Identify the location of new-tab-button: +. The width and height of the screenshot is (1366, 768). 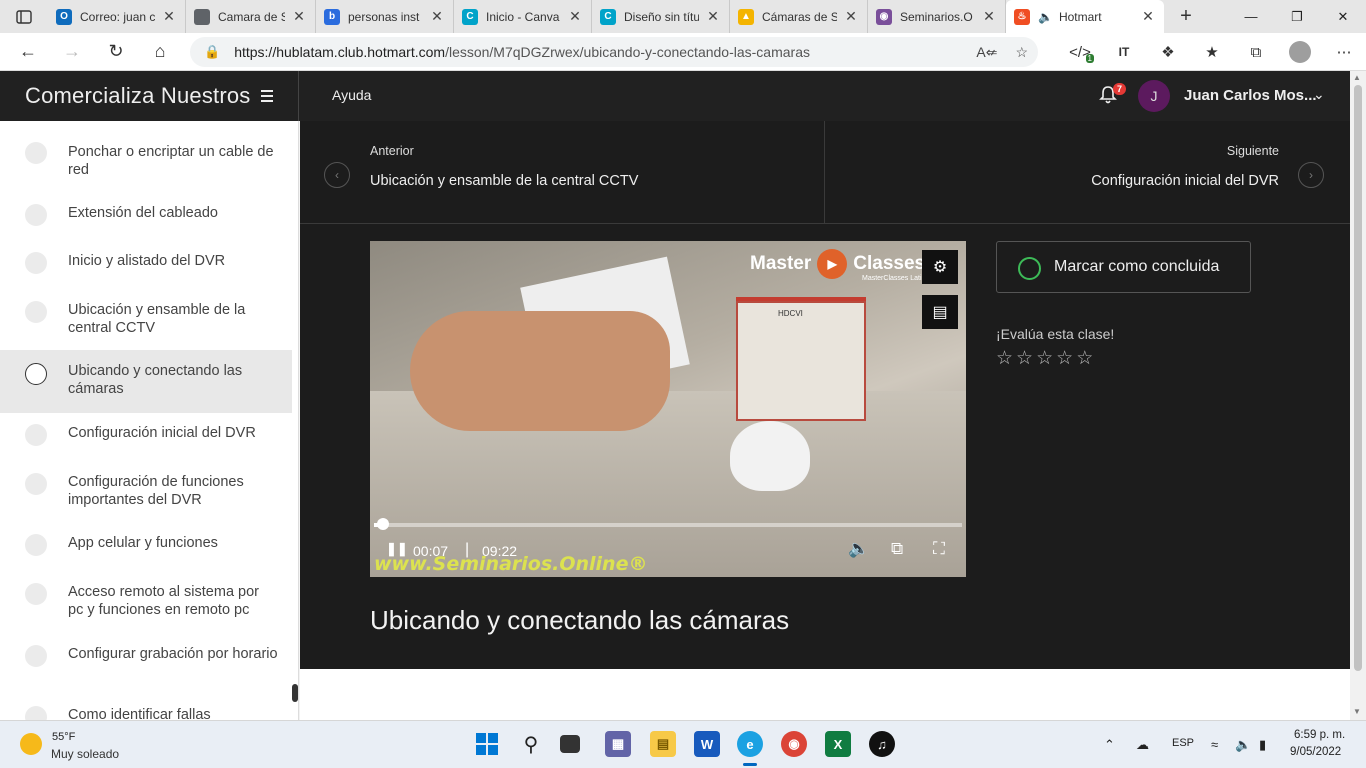
(1186, 16).